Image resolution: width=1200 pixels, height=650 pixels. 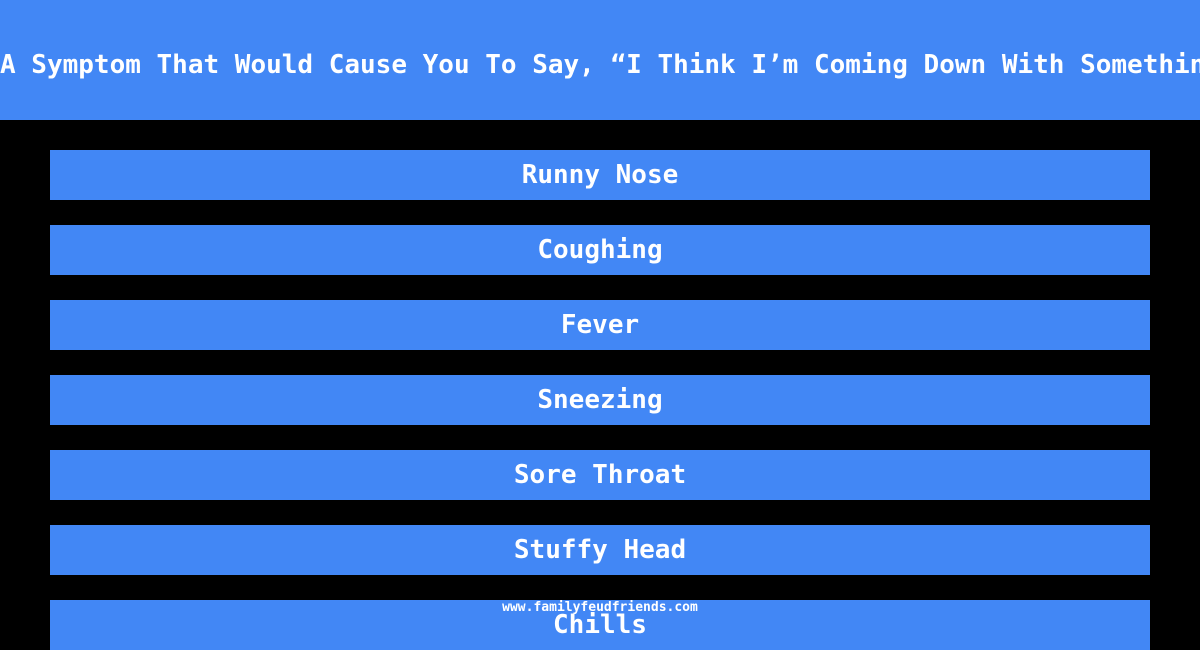 I want to click on answer-bar: Runny Nose, so click(x=600, y=175).